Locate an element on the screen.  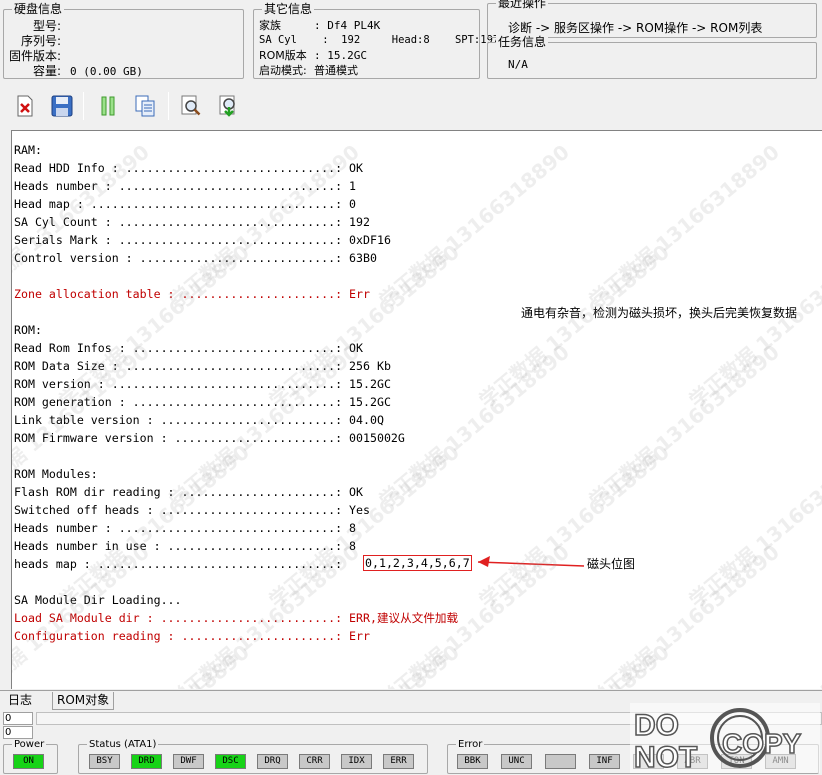
disk-info-group: 硬盘信息 型号: 序列号: 固件版本: 容量: 0 (0.00 GB) is located at coordinates (123, 40).